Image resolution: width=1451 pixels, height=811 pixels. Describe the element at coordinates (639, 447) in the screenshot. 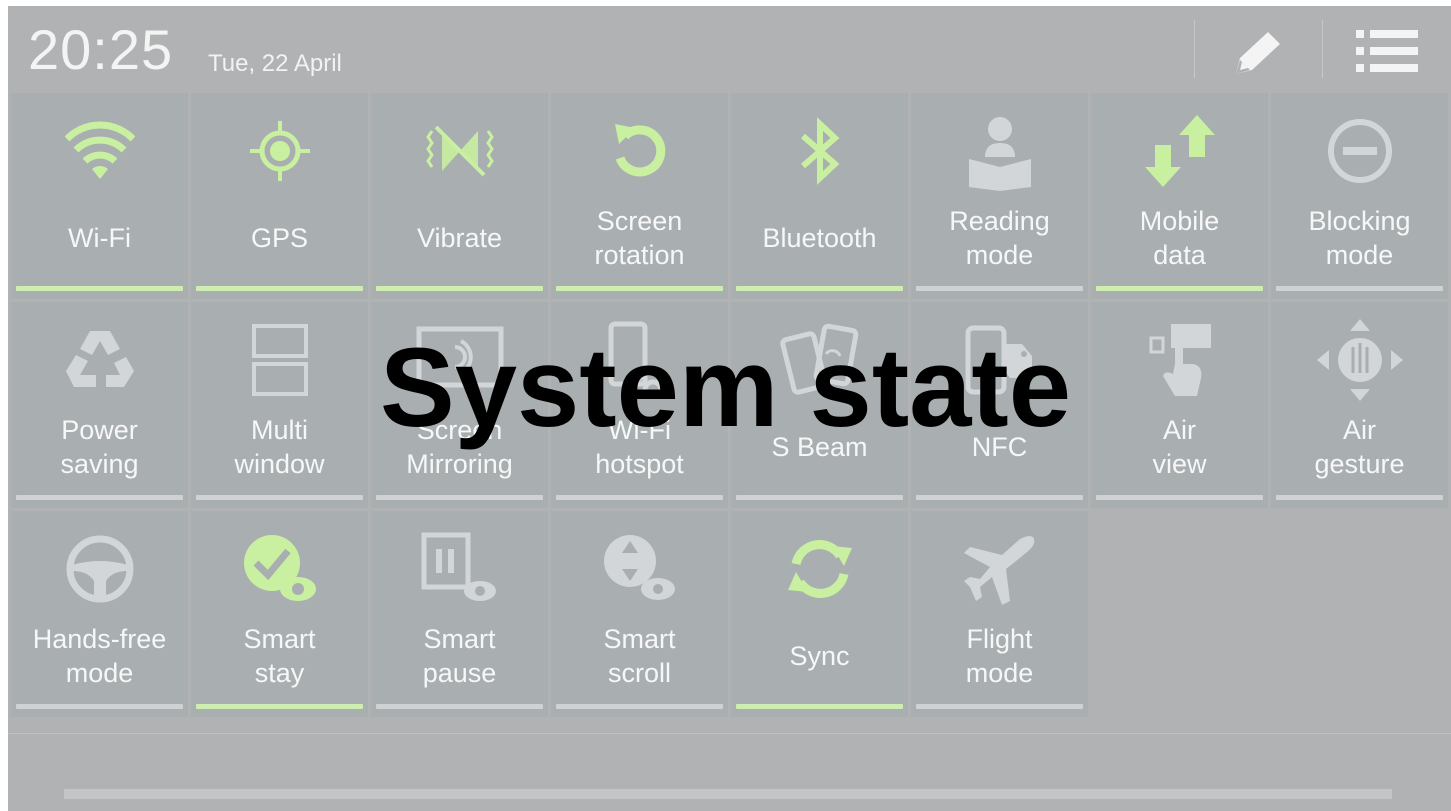

I see `toggle-label: Wi-Fi hotspot` at that location.